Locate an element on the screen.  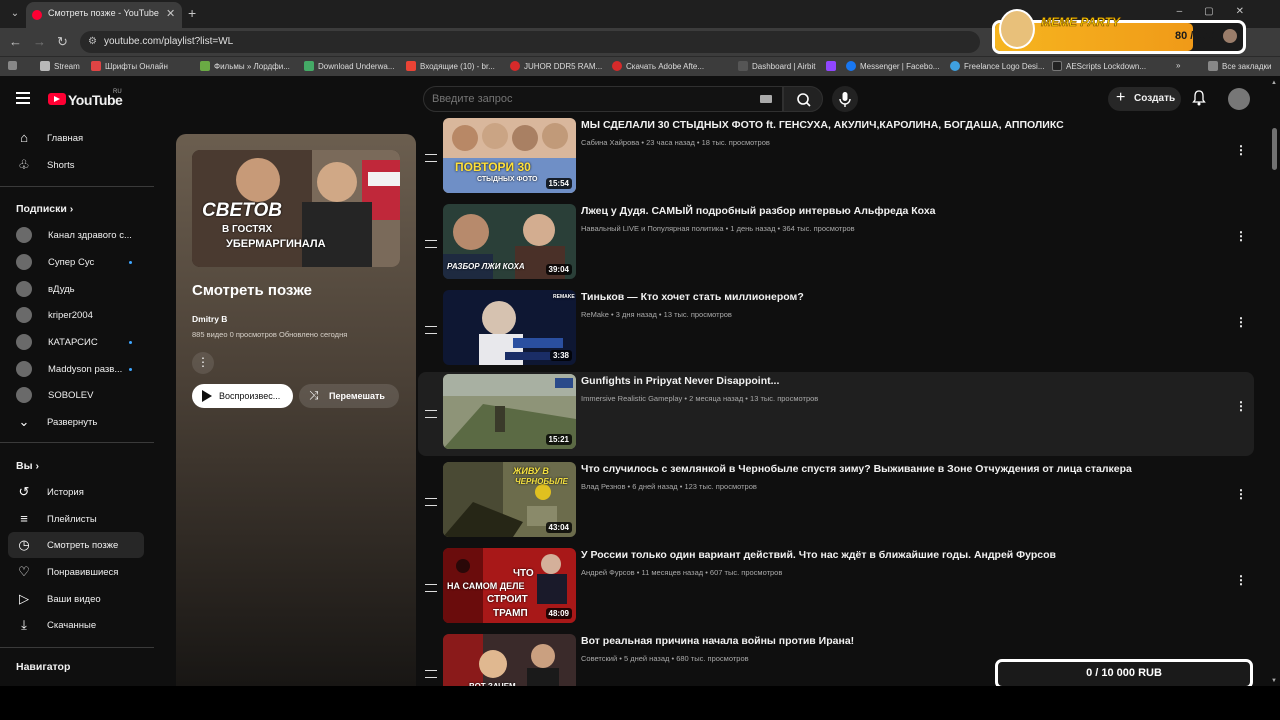
bookmark-fonts: Шрифты Онлайн is located at coordinates (129, 66).